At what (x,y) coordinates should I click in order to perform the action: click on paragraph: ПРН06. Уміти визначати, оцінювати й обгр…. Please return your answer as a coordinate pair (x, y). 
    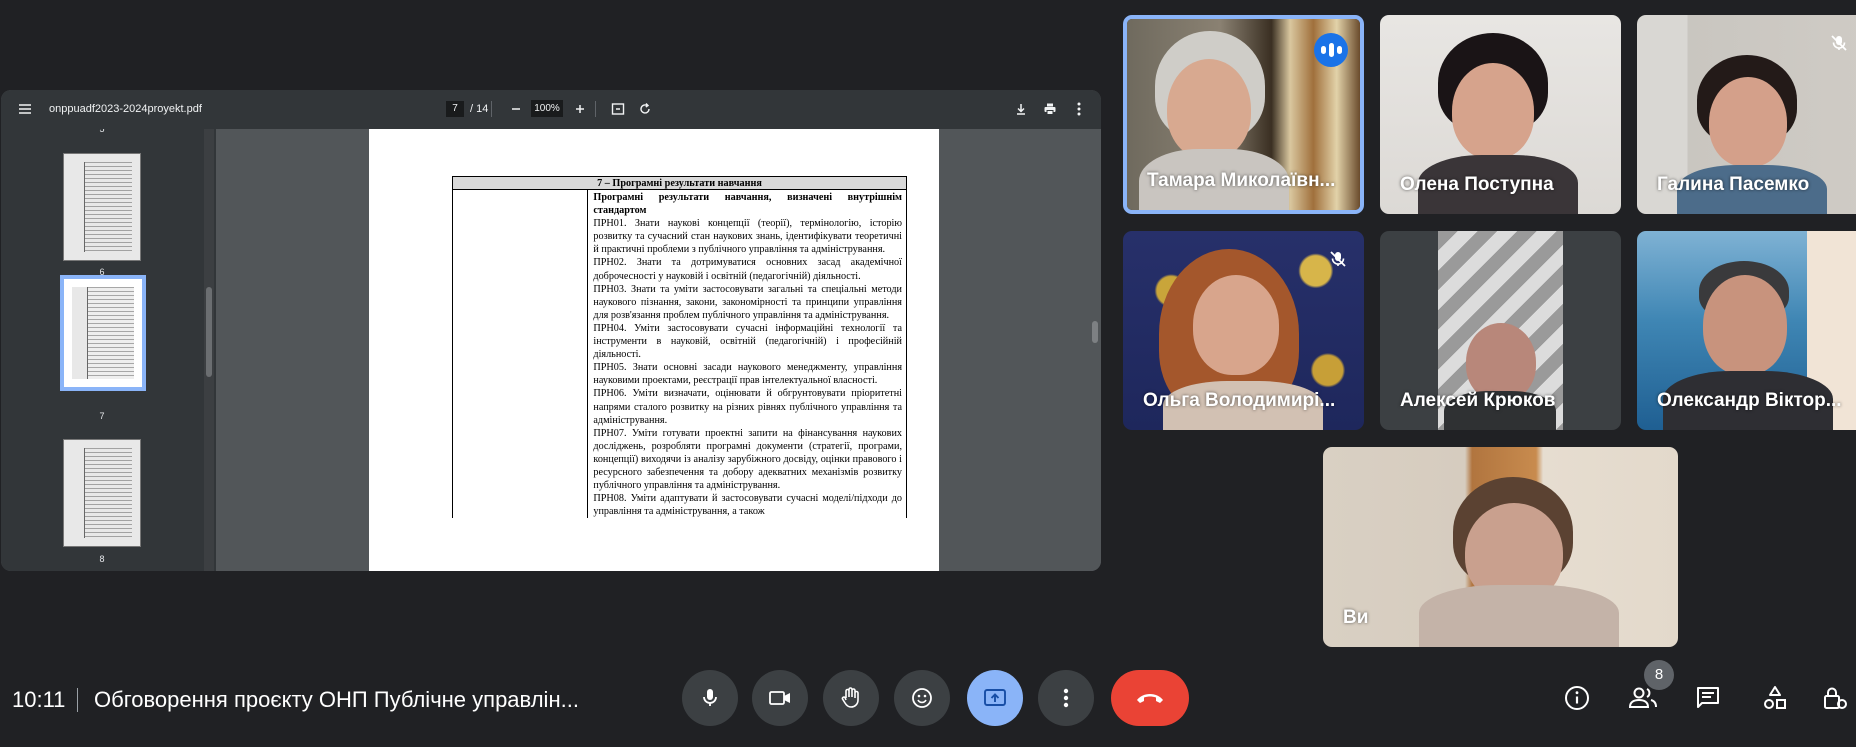
    Looking at the image, I should click on (747, 407).